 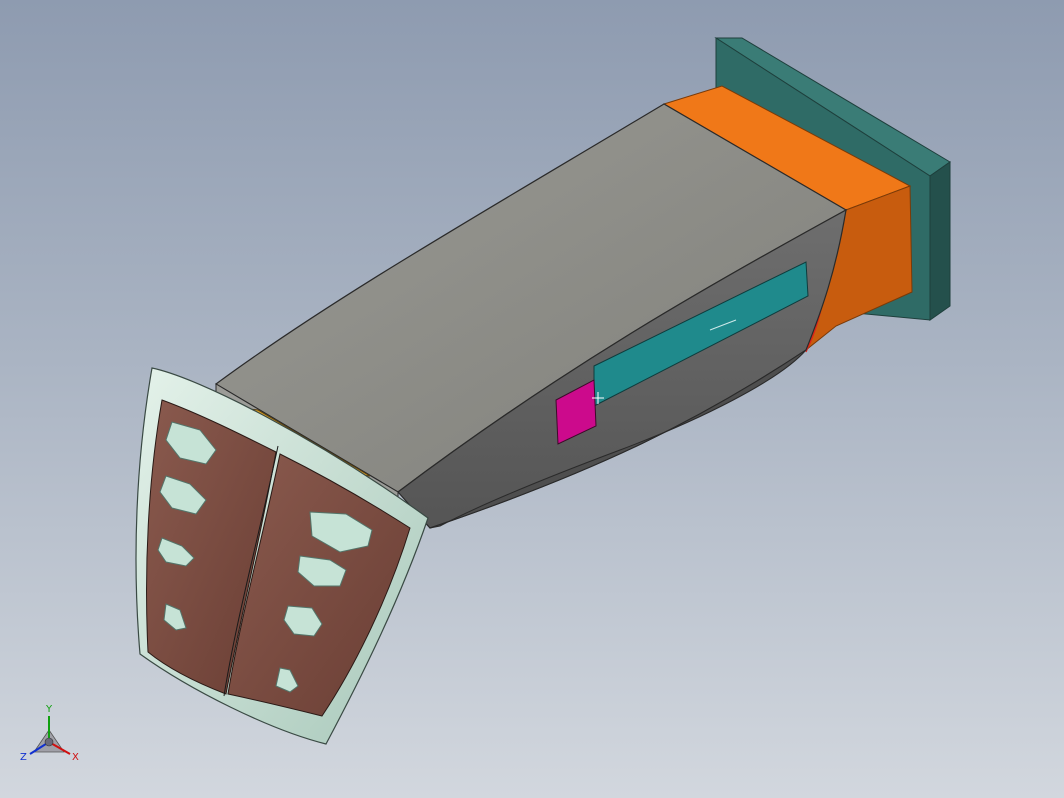 I want to click on x-axis-label: X, so click(x=75, y=757).